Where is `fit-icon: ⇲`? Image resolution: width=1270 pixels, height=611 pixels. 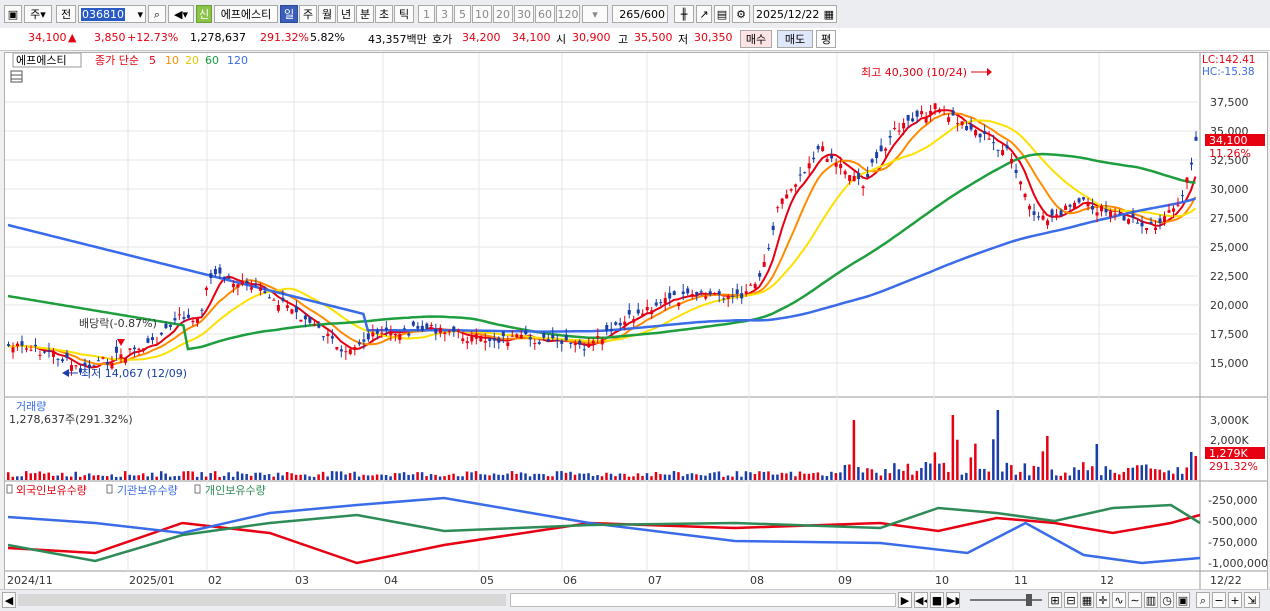 fit-icon: ⇲ is located at coordinates (1252, 600).